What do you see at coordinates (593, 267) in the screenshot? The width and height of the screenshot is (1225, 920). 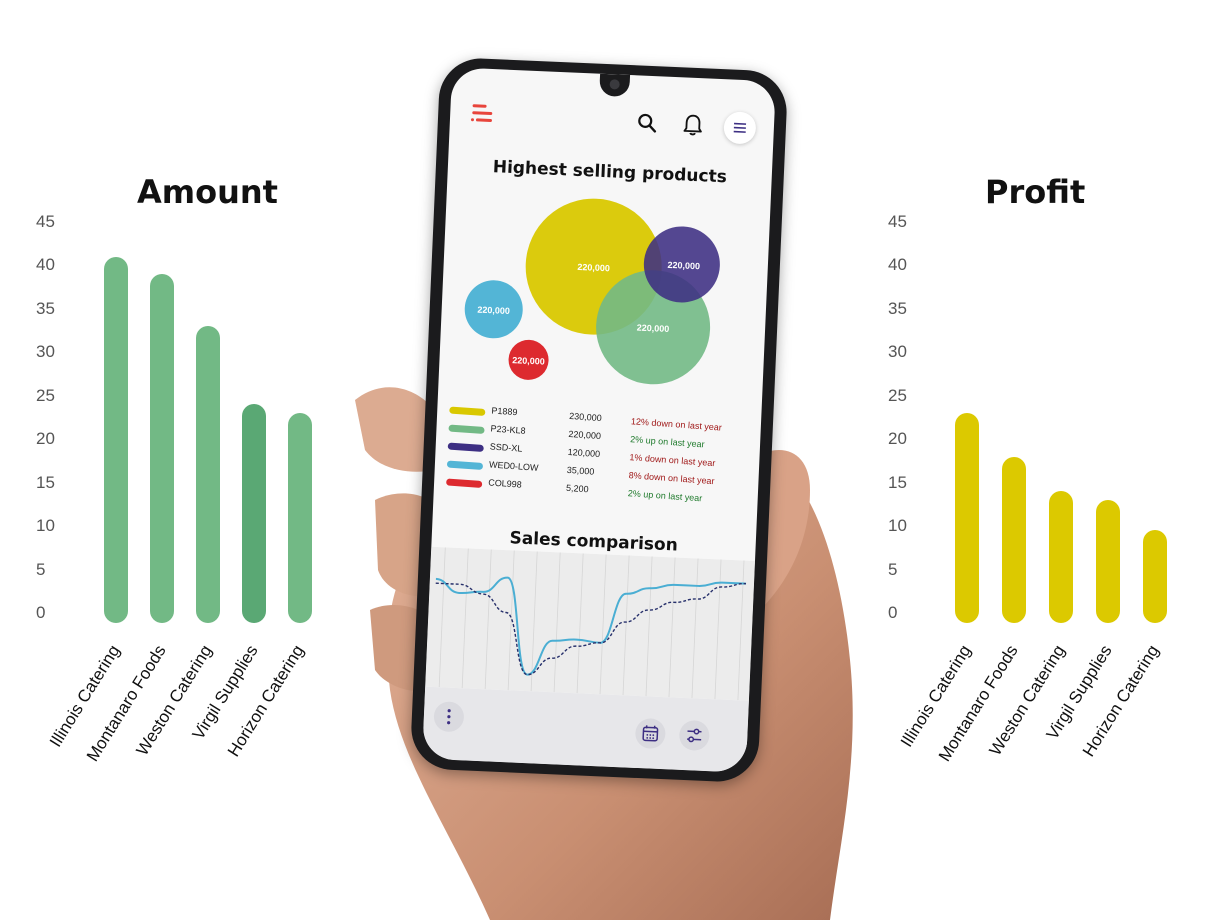 I see `bubble-label-1: 220,000` at bounding box center [593, 267].